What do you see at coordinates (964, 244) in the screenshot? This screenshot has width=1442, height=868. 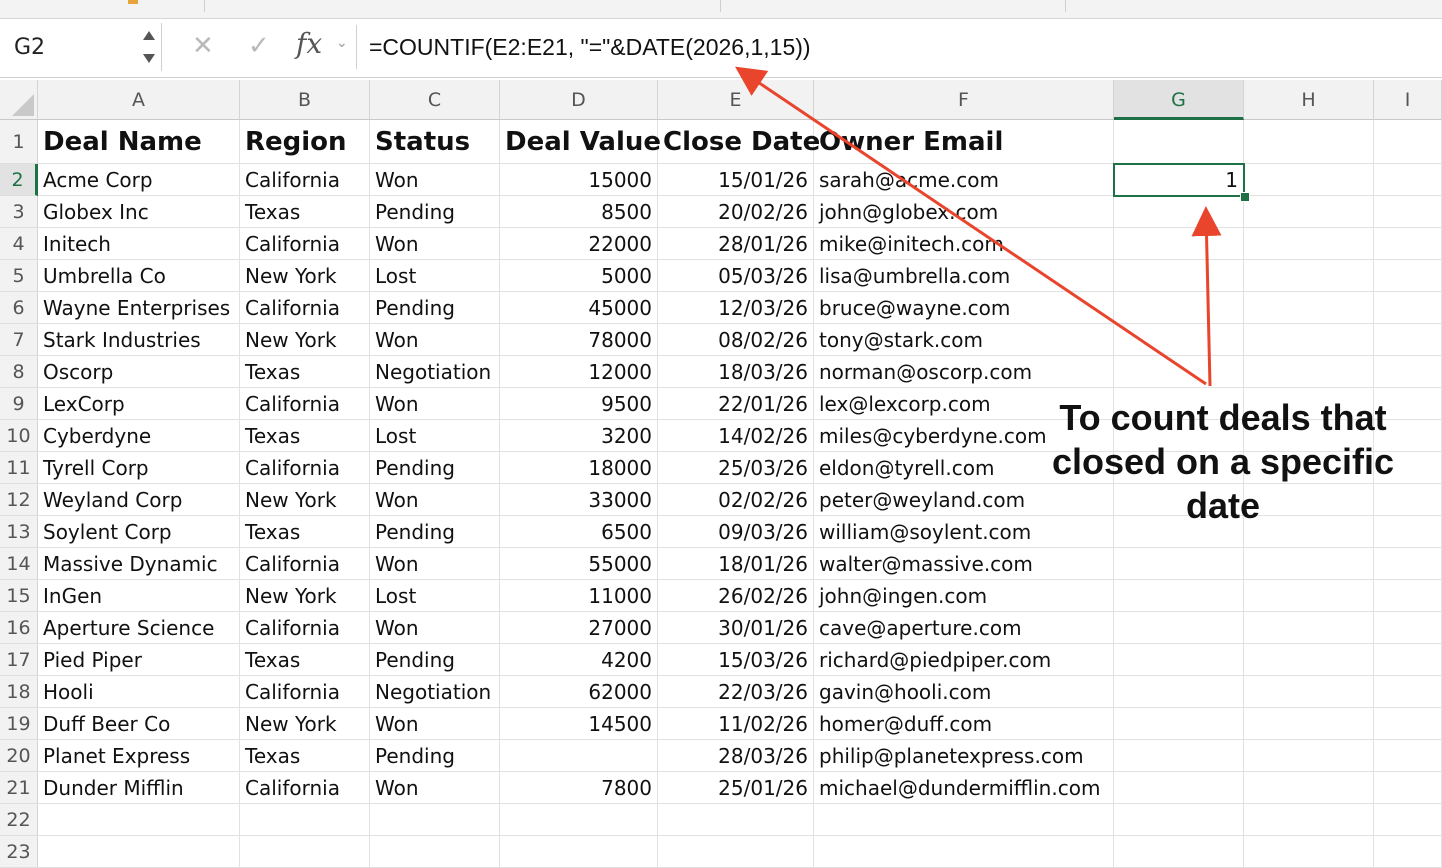 I see `owner-email-cell: mike@initech.com` at bounding box center [964, 244].